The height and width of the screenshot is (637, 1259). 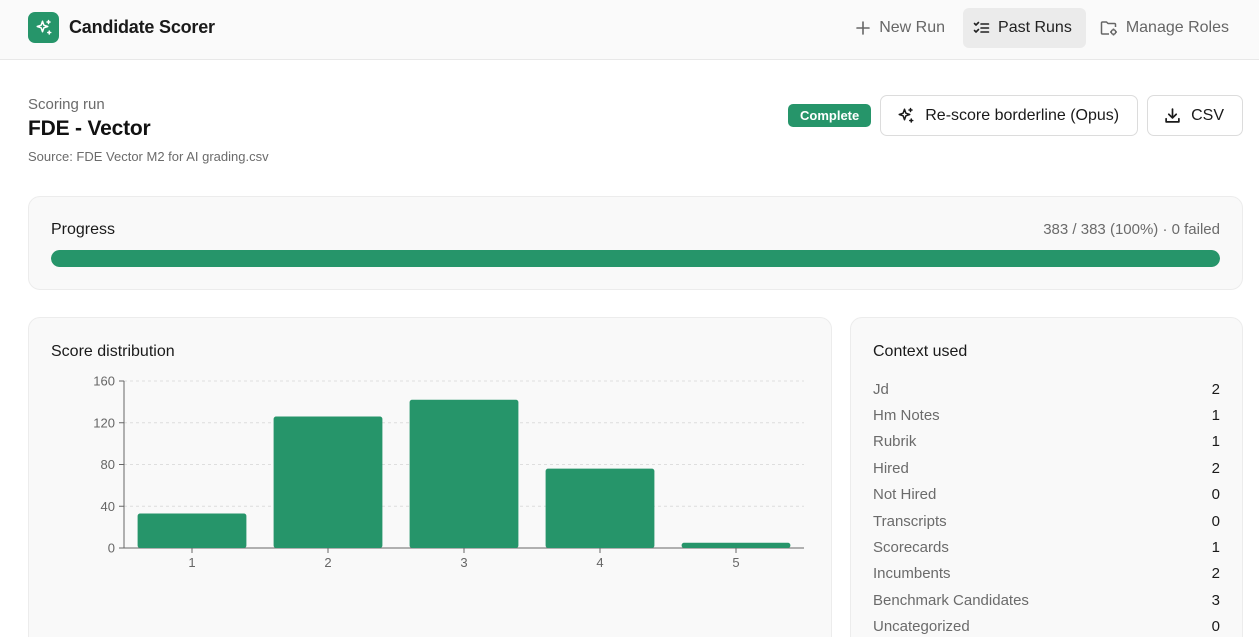 I want to click on x-tick-label: 1, so click(x=191, y=562).